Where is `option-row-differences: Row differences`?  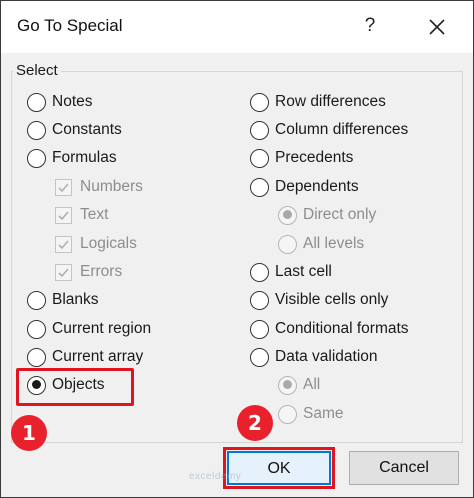
option-row-differences: Row differences is located at coordinates (318, 102).